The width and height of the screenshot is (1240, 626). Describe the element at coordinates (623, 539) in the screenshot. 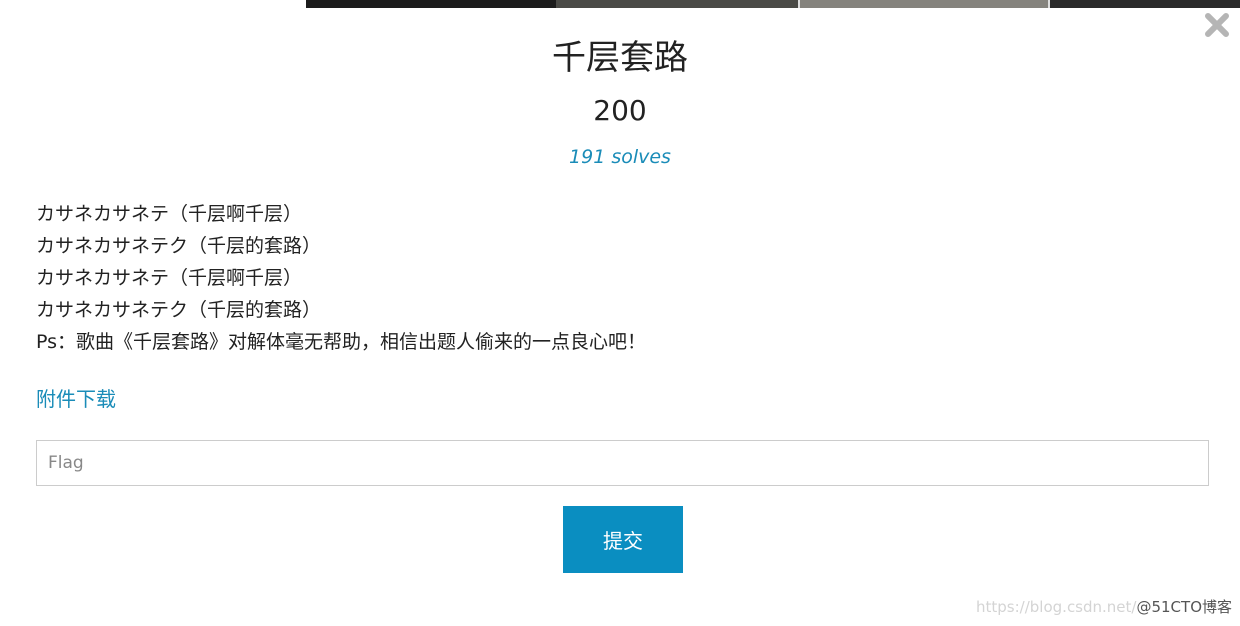

I see `submit-button: 提交` at that location.